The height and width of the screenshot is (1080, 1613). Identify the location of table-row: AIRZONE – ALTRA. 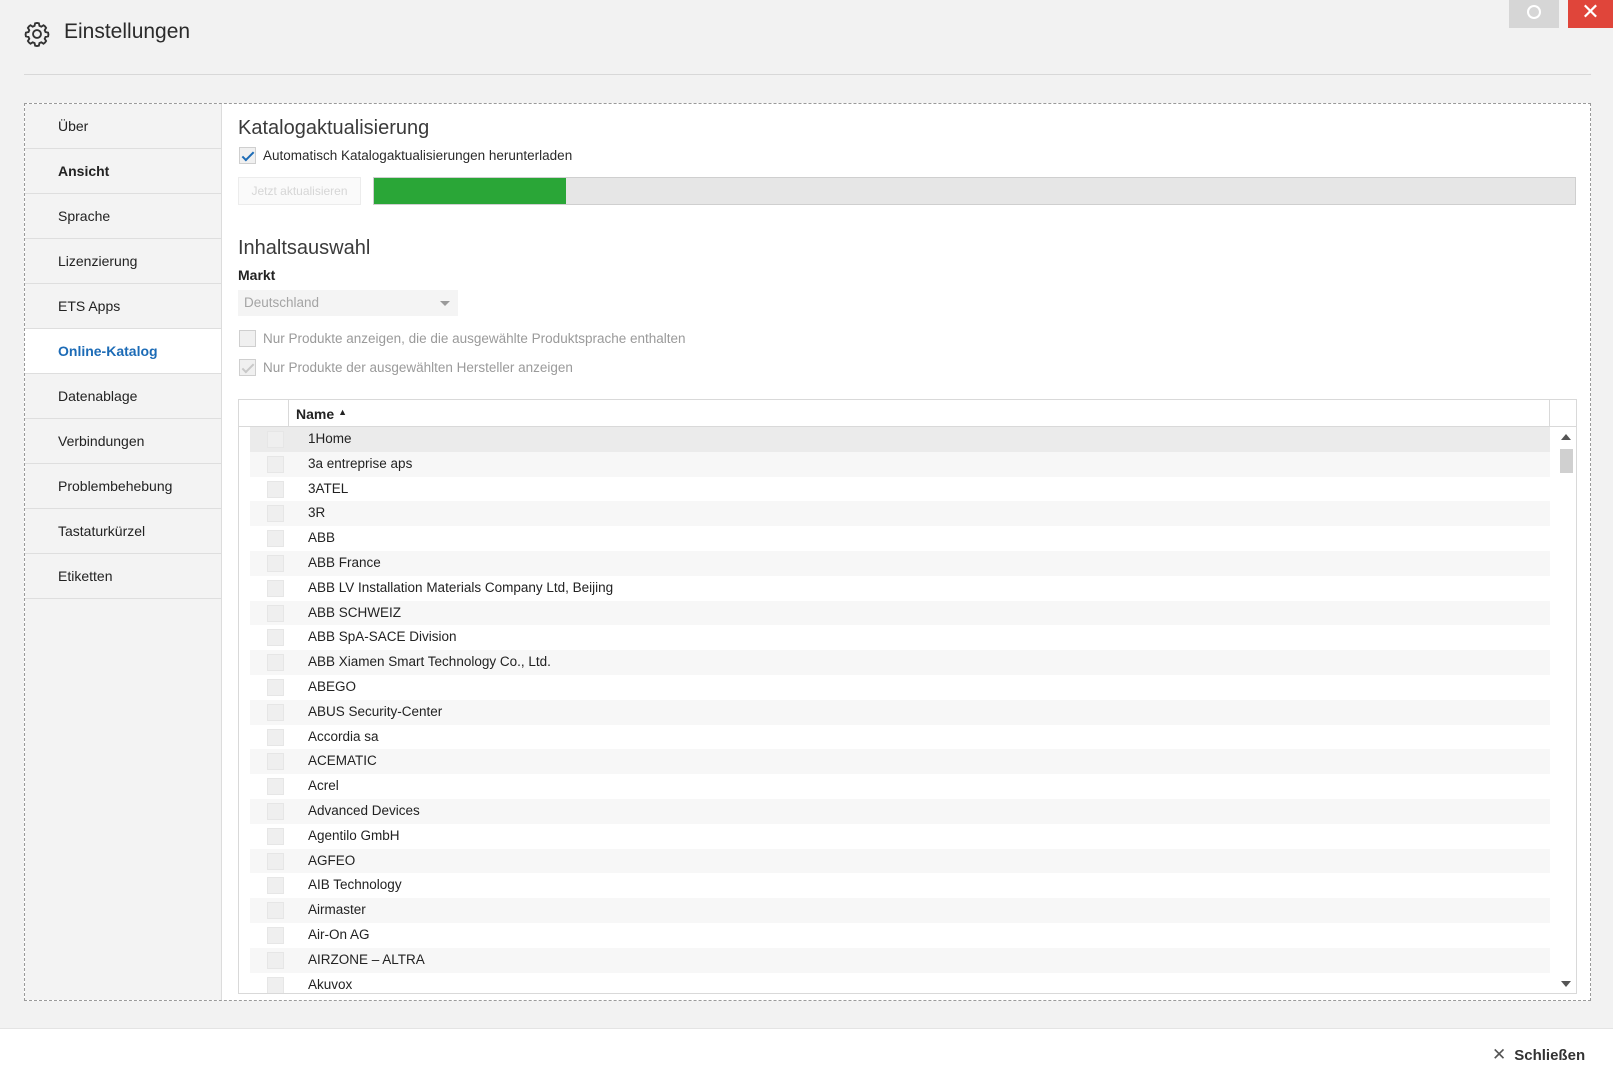
(900, 960).